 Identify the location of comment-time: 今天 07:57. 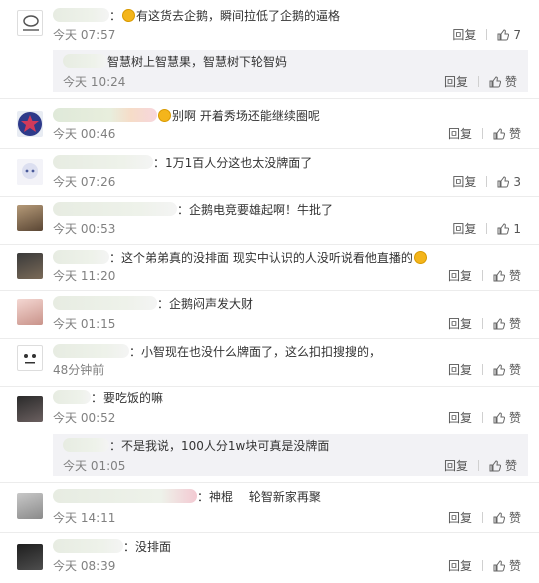
(84, 35).